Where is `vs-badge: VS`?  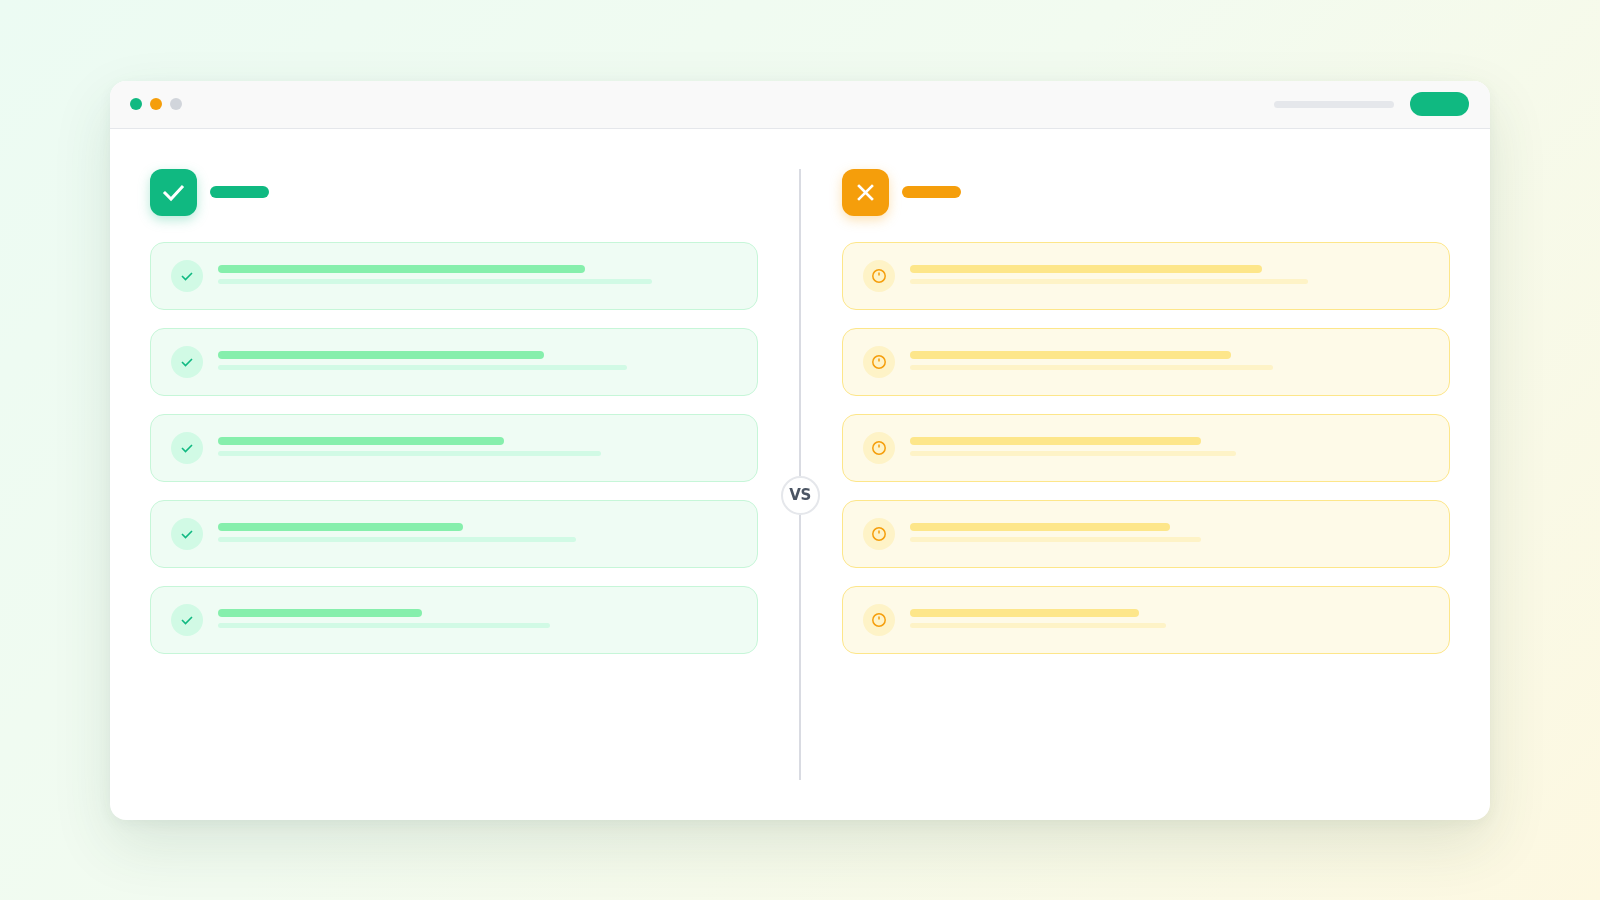 vs-badge: VS is located at coordinates (800, 495).